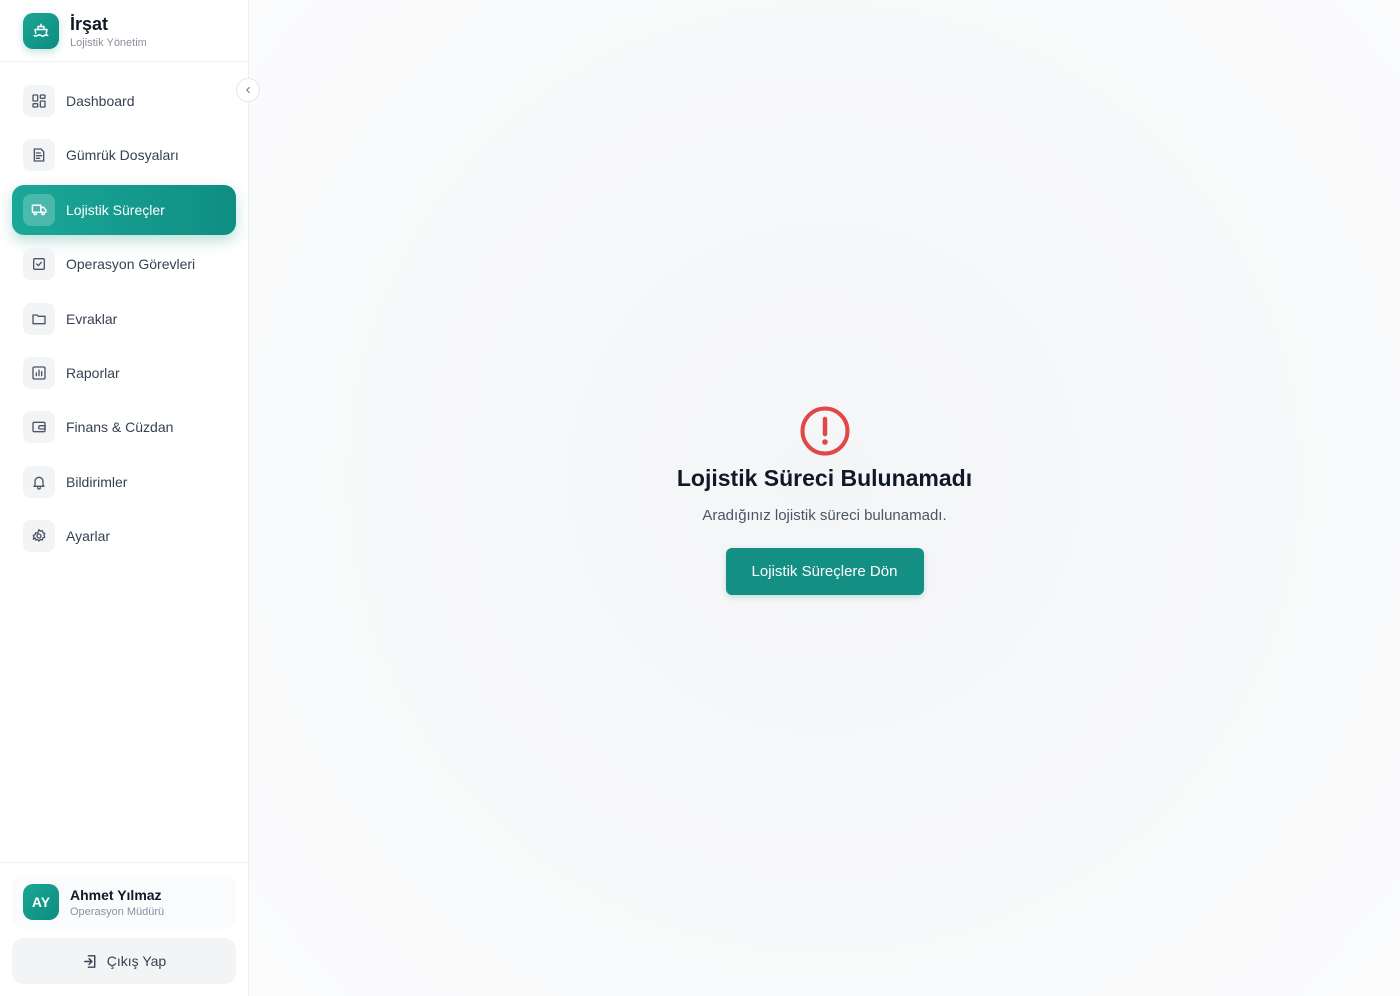 This screenshot has height=996, width=1400. I want to click on sidebar-item-documents: Evraklar, so click(124, 319).